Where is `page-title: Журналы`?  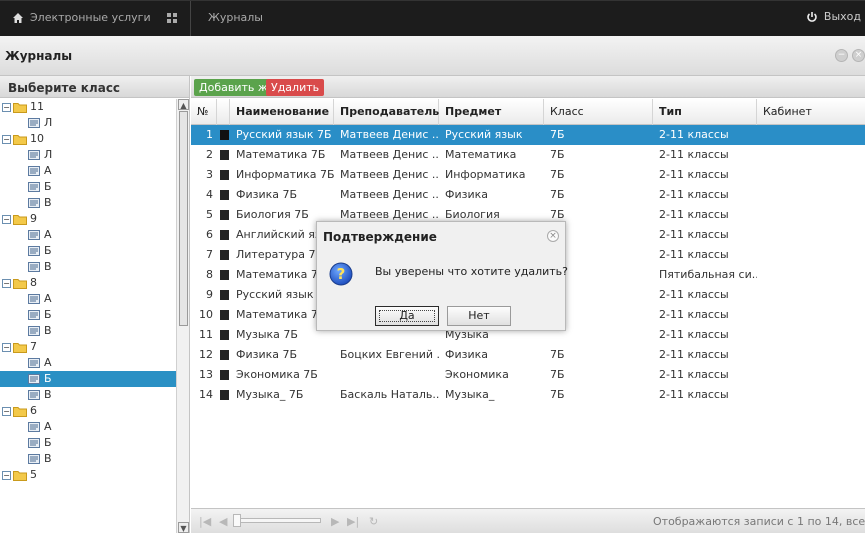 page-title: Журналы is located at coordinates (39, 56).